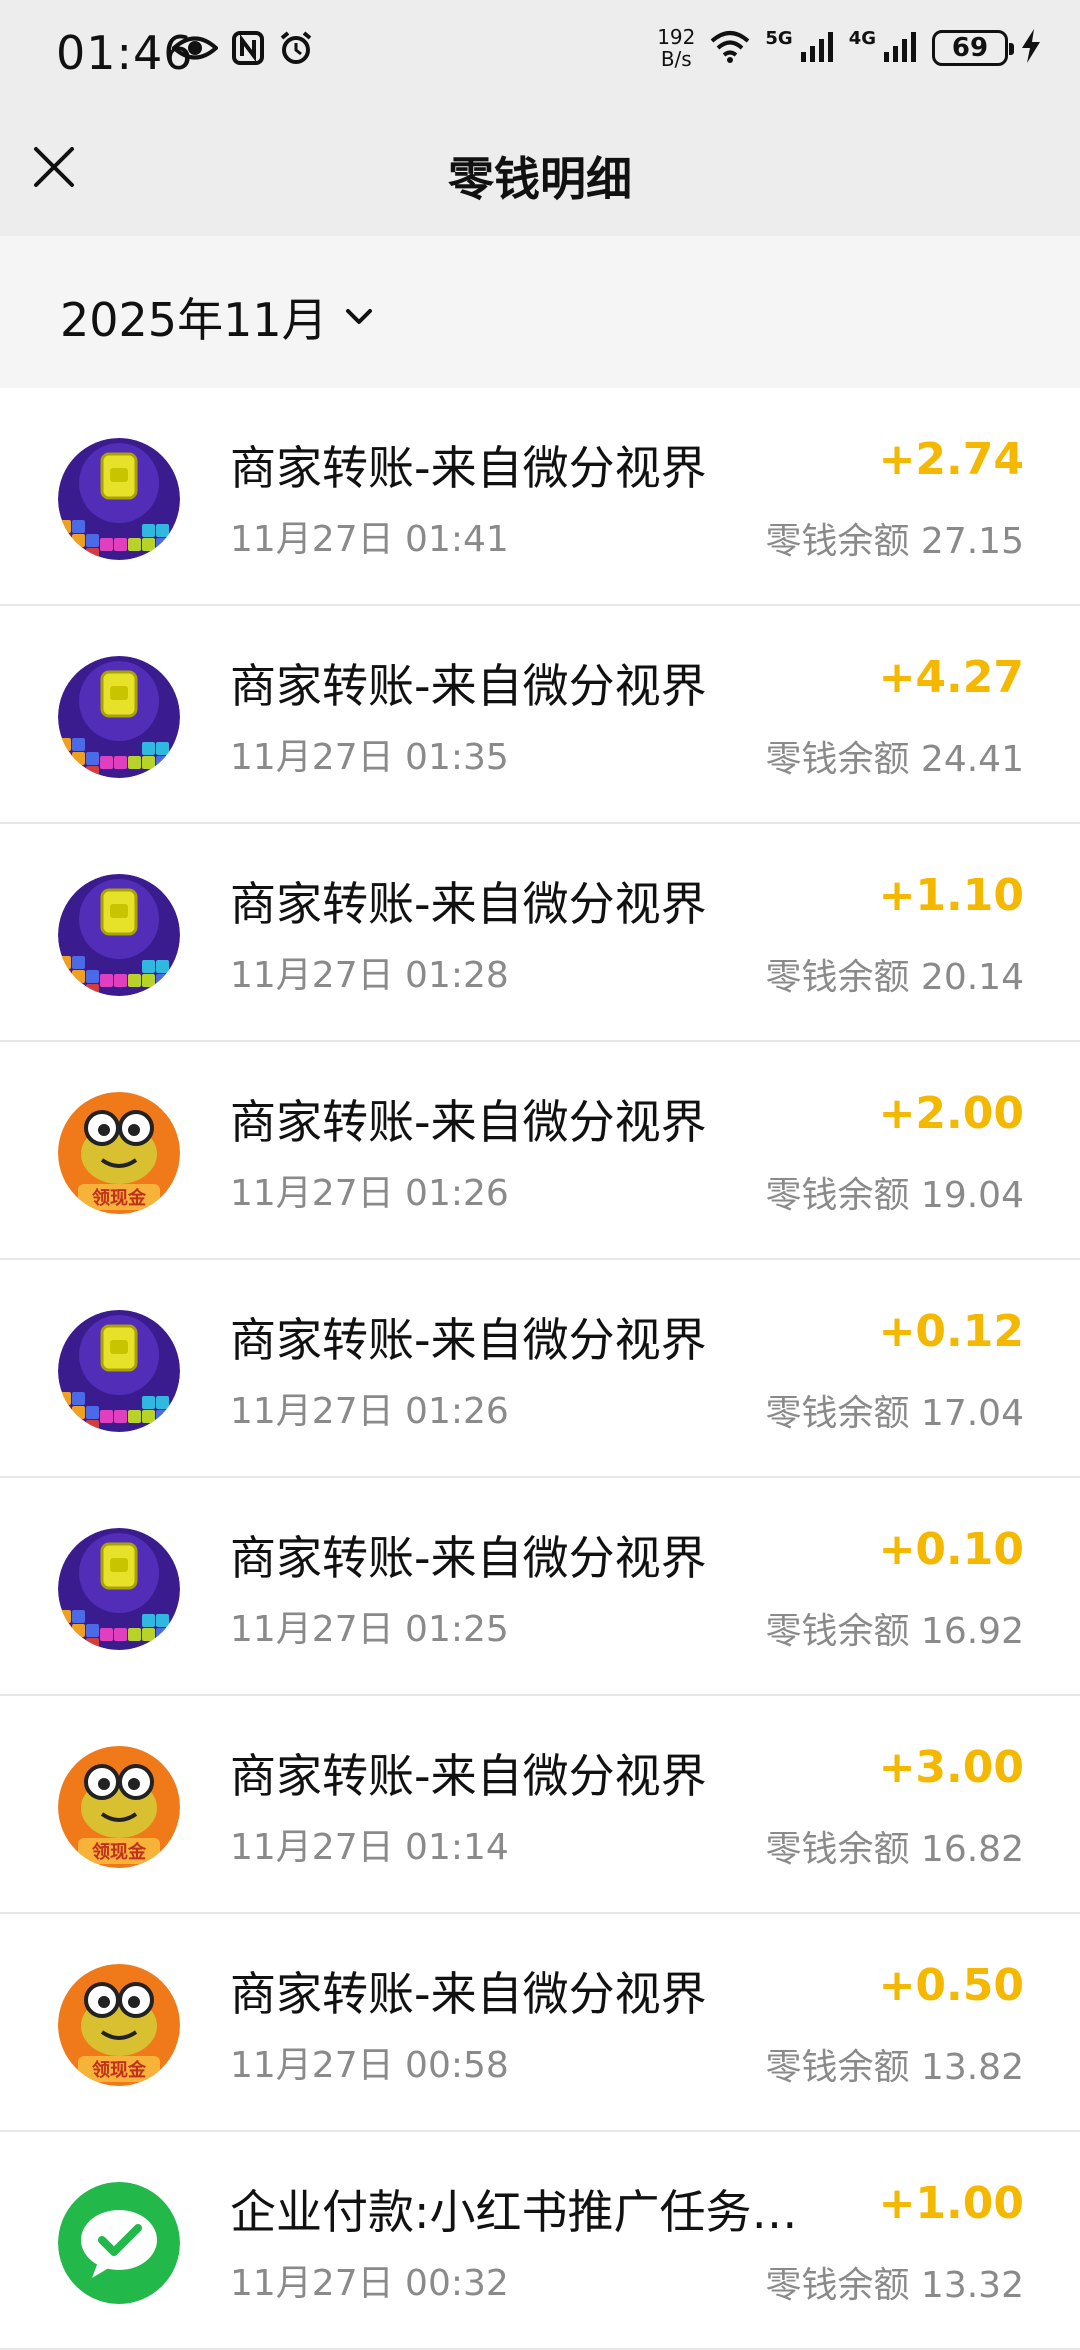 This screenshot has height=2350, width=1080. What do you see at coordinates (779, 38) in the screenshot?
I see `network-type-1: 5G` at bounding box center [779, 38].